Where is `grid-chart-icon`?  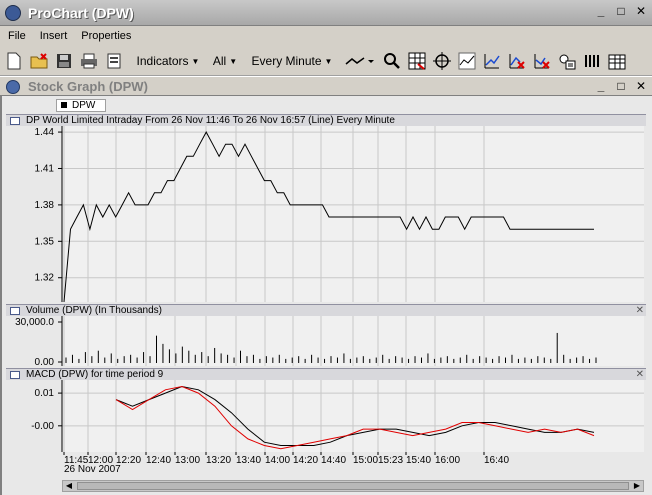 grid-chart-icon is located at coordinates (467, 61).